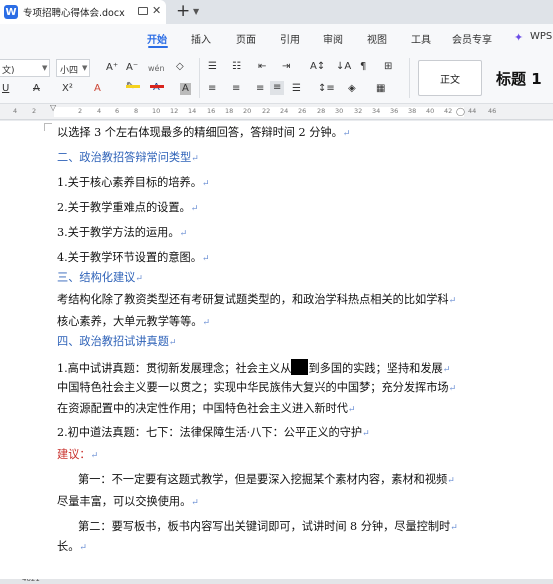 This screenshot has width=553, height=584. What do you see at coordinates (157, 38) in the screenshot?
I see `tab-home: 开始` at bounding box center [157, 38].